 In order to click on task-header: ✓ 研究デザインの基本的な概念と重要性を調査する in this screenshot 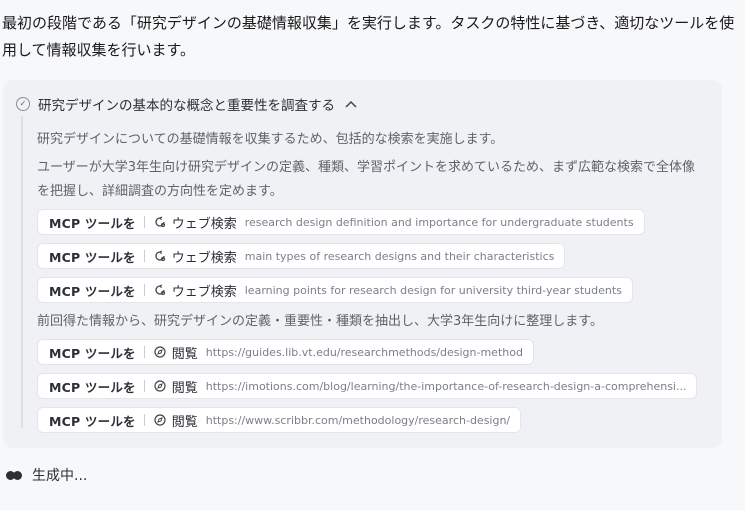, I will do `click(186, 104)`.